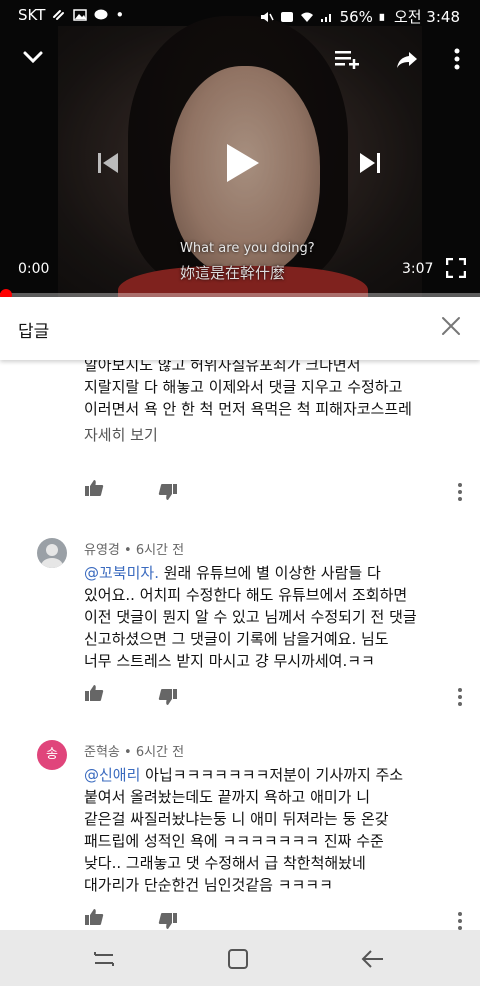 The width and height of the screenshot is (480, 986). I want to click on subtitle-english: What are you doing?, so click(247, 248).